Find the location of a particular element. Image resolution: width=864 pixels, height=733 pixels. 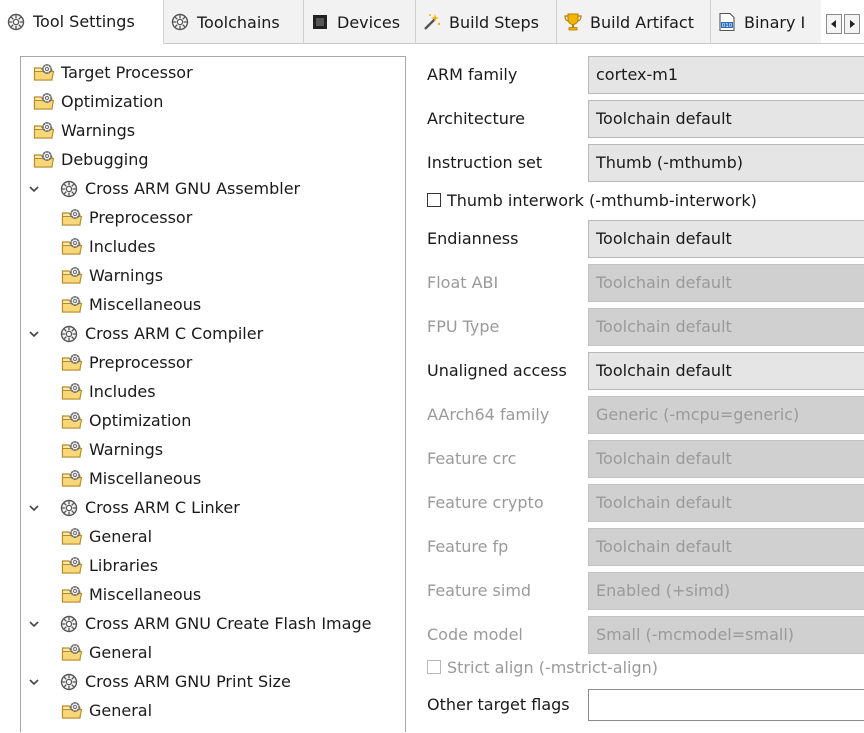

tree-item: Debugging is located at coordinates (91, 159).